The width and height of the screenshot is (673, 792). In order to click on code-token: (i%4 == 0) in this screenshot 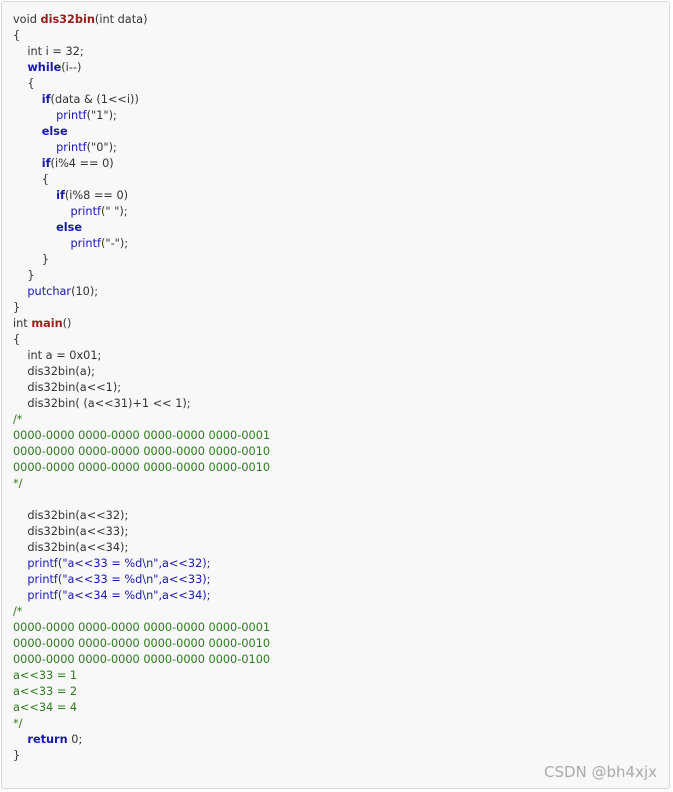, I will do `click(82, 163)`.